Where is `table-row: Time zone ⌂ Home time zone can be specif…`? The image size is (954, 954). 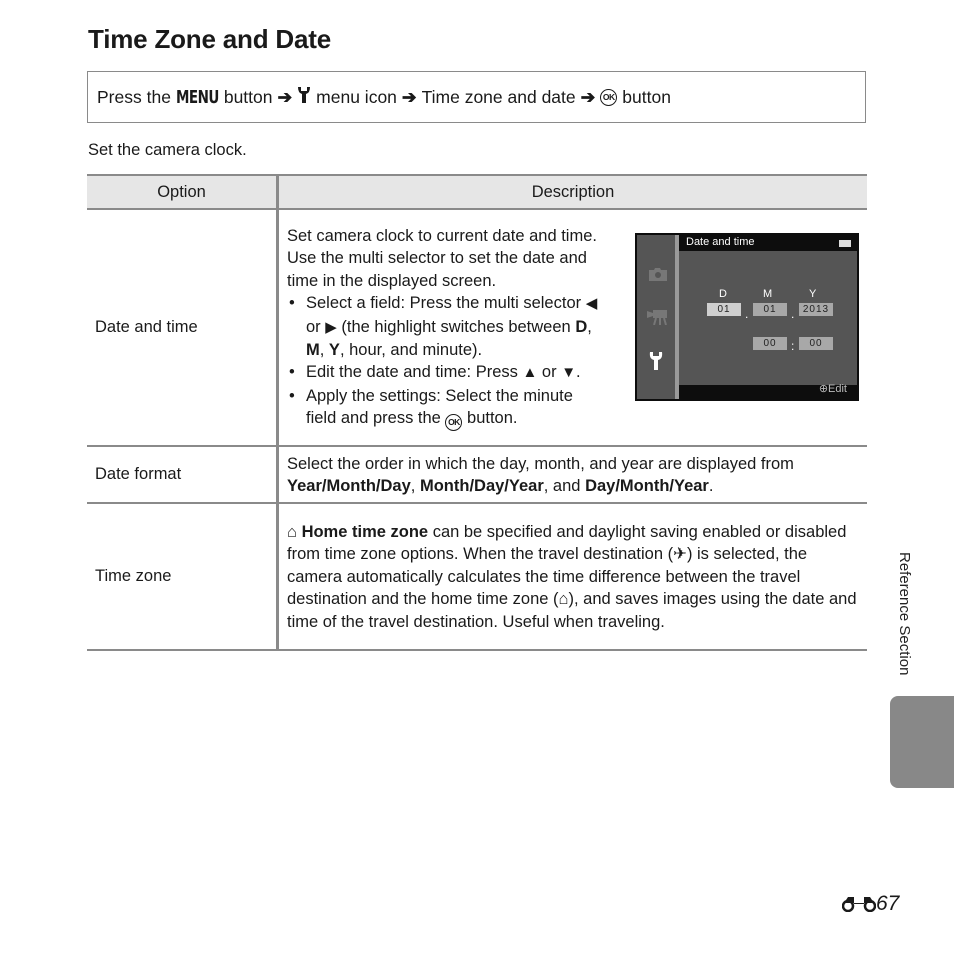
table-row: Time zone ⌂ Home time zone can be specif… is located at coordinates (477, 577).